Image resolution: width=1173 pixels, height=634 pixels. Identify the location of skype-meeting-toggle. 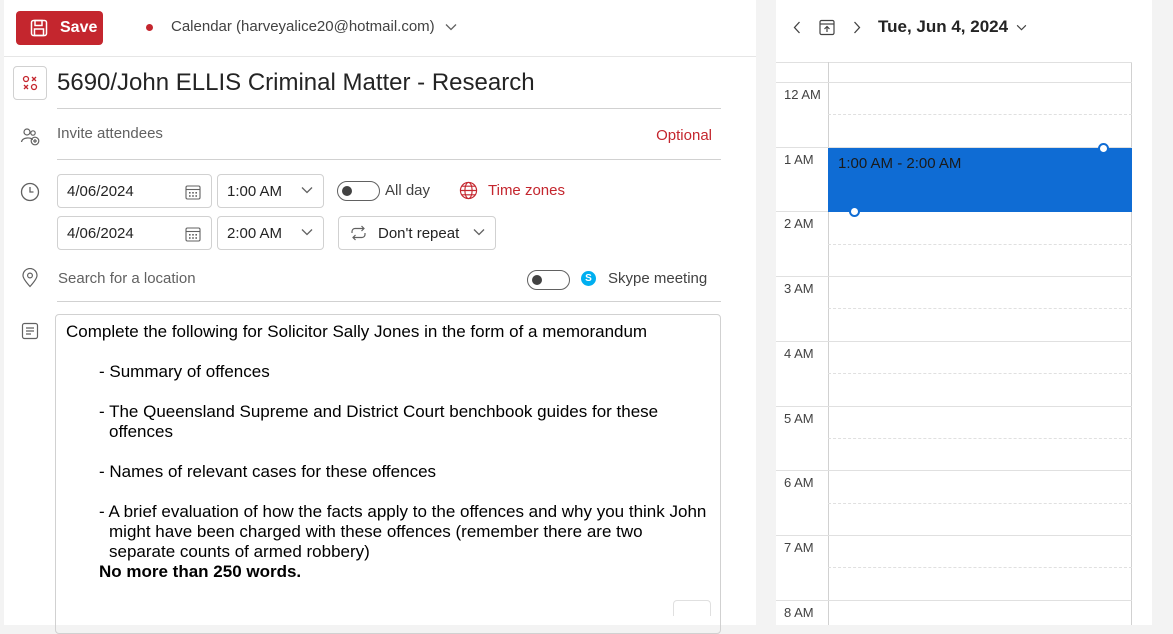
(548, 280).